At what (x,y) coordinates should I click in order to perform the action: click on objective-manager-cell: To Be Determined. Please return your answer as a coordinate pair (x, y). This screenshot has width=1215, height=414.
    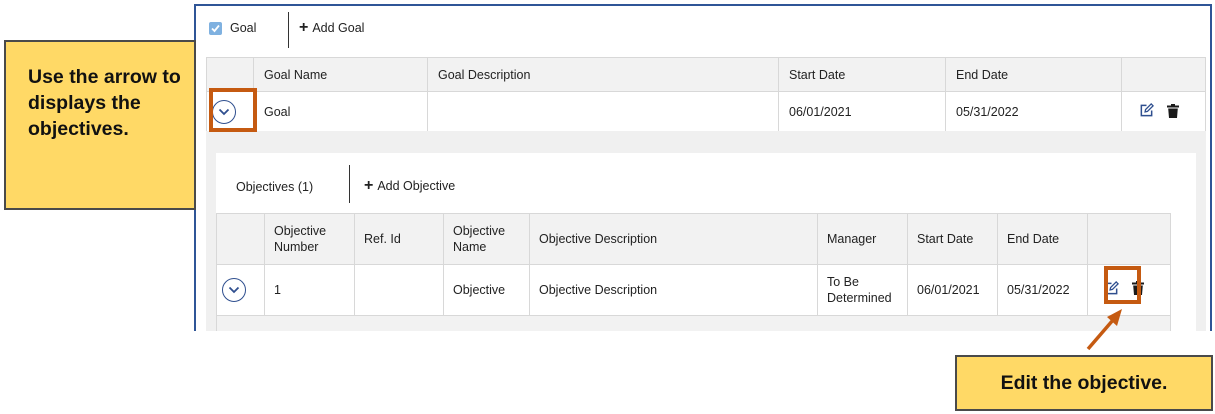
    Looking at the image, I should click on (862, 290).